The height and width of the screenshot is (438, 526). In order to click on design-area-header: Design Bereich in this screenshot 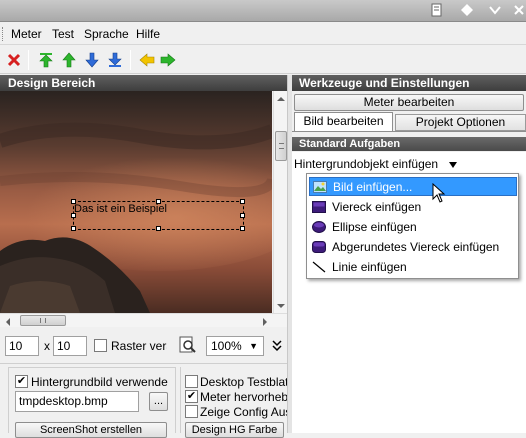, I will do `click(143, 83)`.